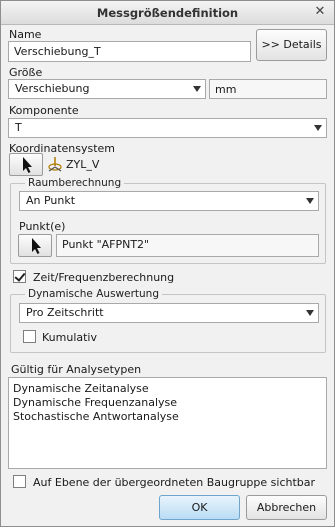 This screenshot has width=335, height=527. Describe the element at coordinates (19, 481) in the screenshot. I see `parent-level-visible-checkbox` at that location.